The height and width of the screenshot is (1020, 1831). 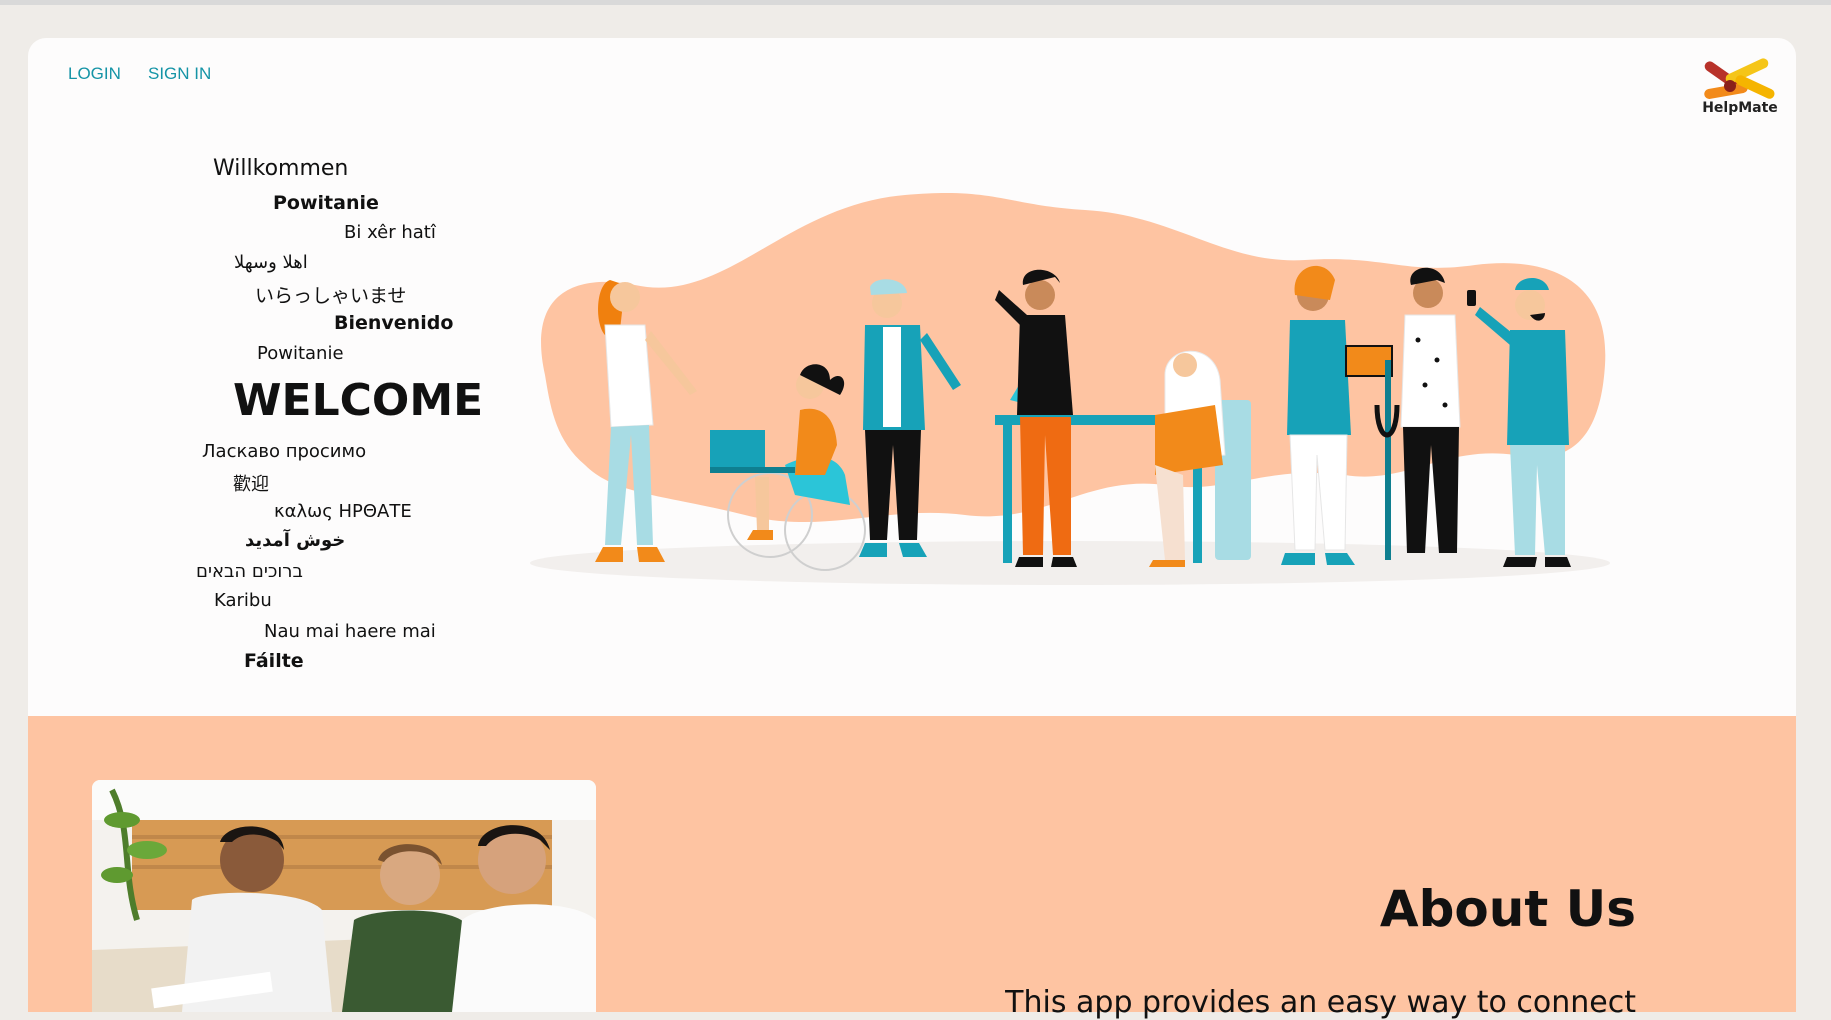 I want to click on greeting-karibu: Karibu, so click(x=243, y=600).